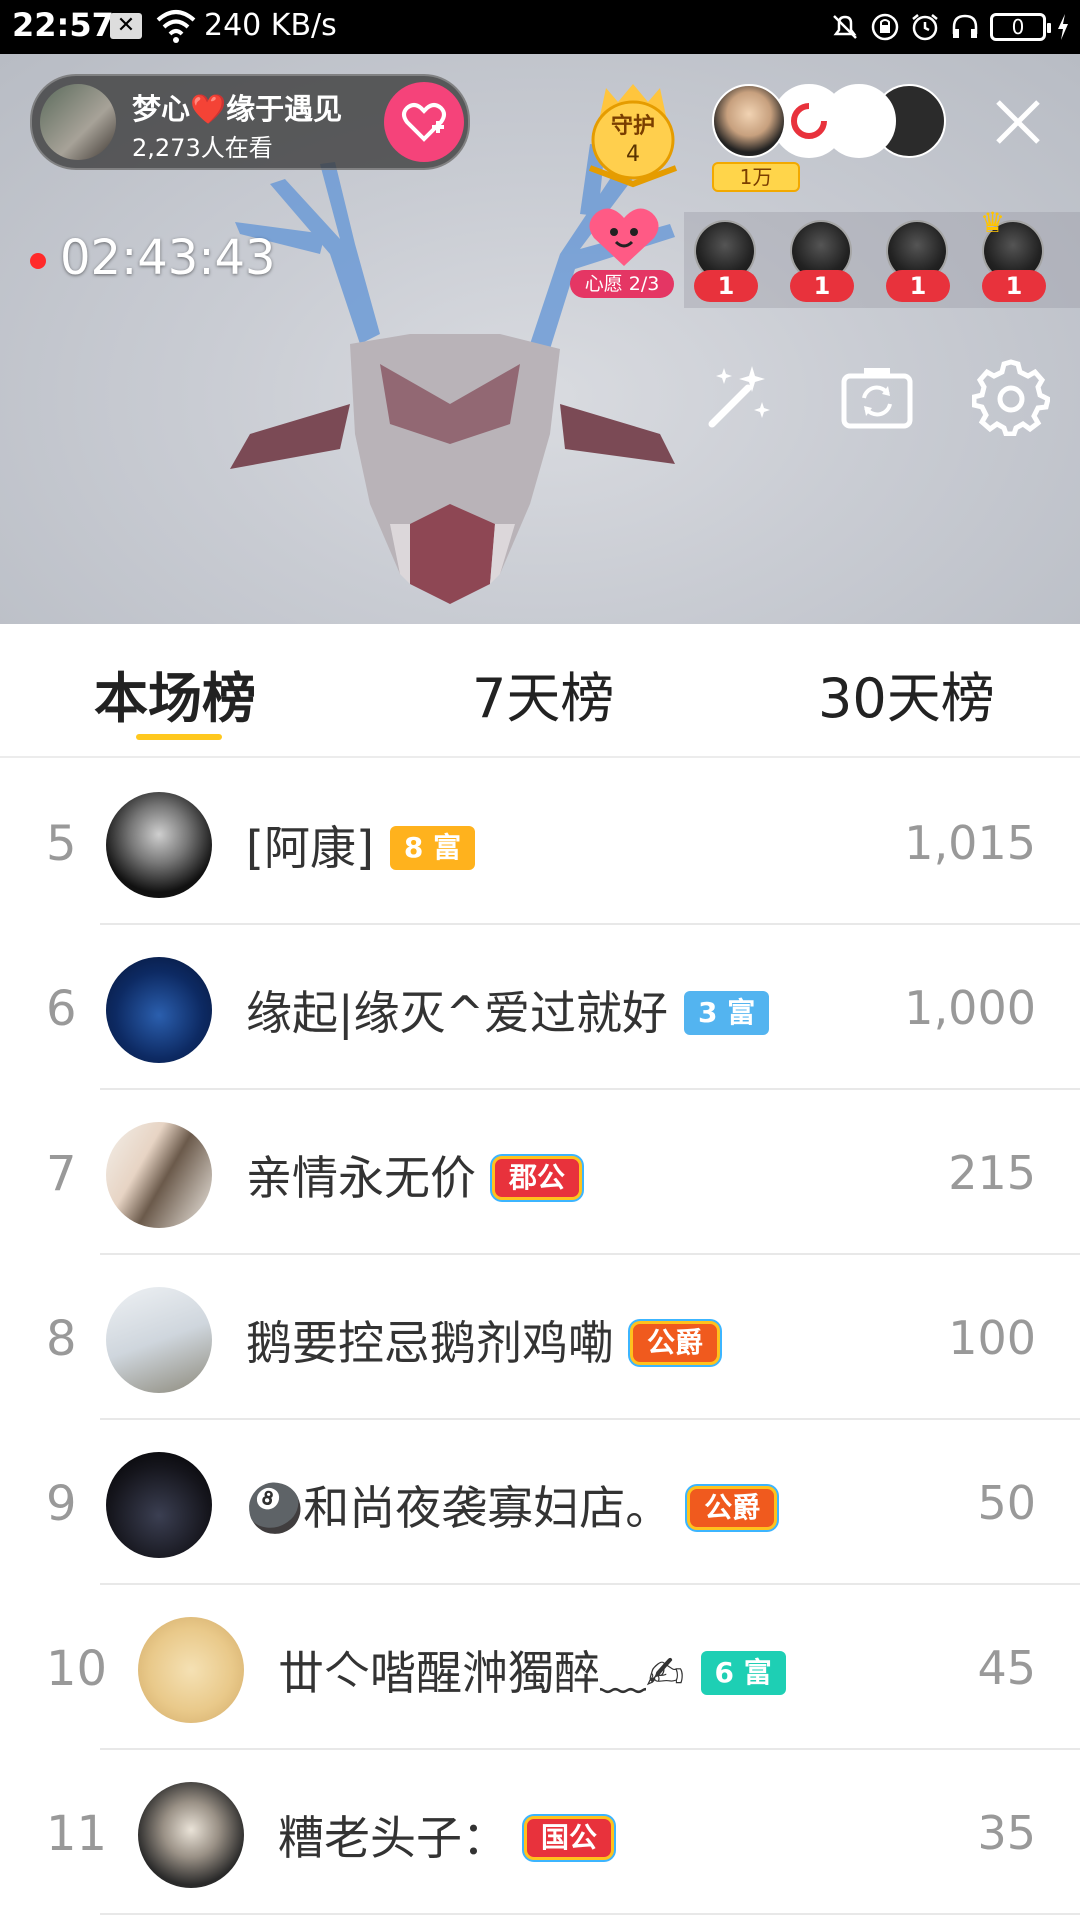 The image size is (1080, 1920). I want to click on charging-icon, so click(1063, 27).